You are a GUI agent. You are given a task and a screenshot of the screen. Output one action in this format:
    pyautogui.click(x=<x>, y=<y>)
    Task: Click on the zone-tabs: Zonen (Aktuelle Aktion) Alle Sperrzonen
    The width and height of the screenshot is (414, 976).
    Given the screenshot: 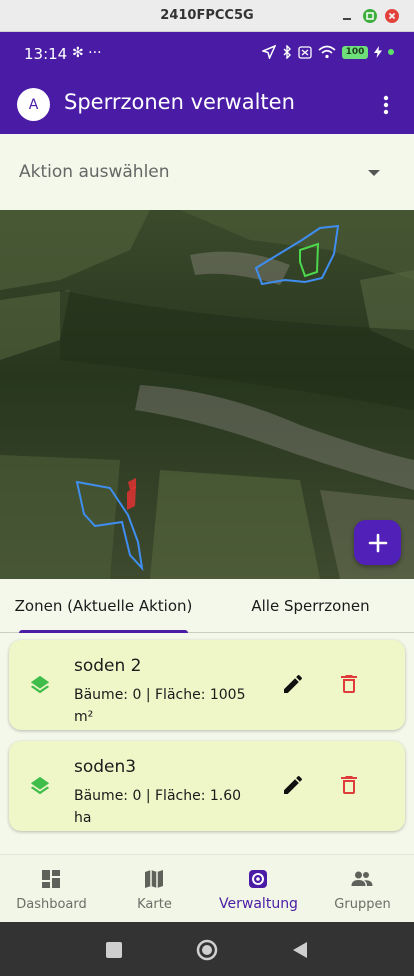 What is the action you would take?
    pyautogui.click(x=207, y=606)
    